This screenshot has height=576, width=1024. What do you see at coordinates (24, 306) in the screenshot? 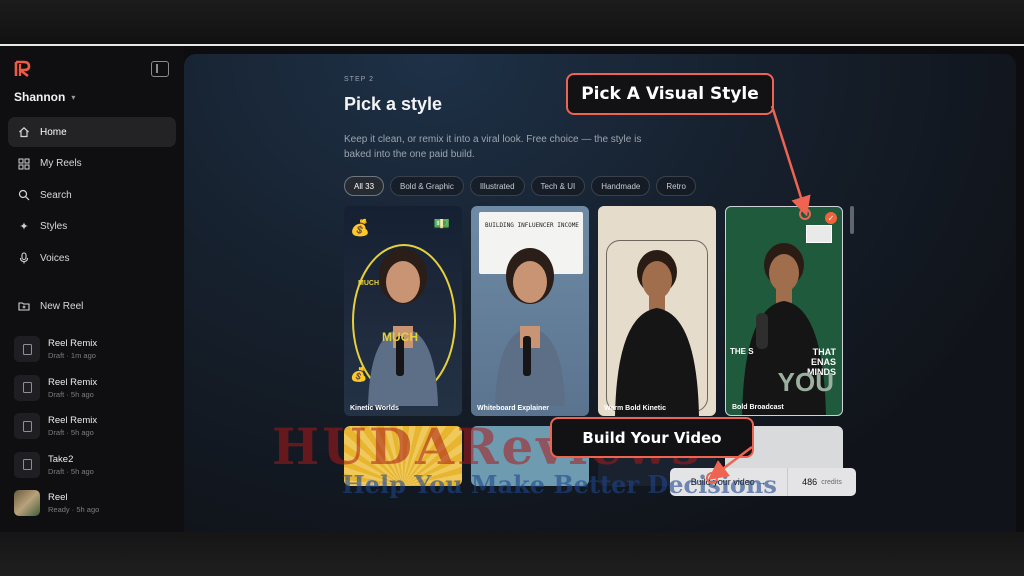
I see `folder-plus-icon` at bounding box center [24, 306].